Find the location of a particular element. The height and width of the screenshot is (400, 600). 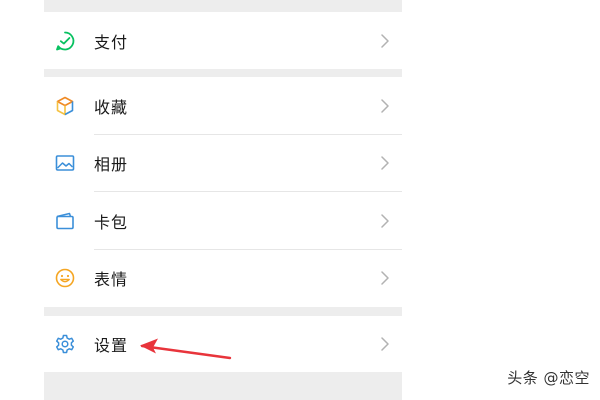

gear-icon is located at coordinates (65, 344).